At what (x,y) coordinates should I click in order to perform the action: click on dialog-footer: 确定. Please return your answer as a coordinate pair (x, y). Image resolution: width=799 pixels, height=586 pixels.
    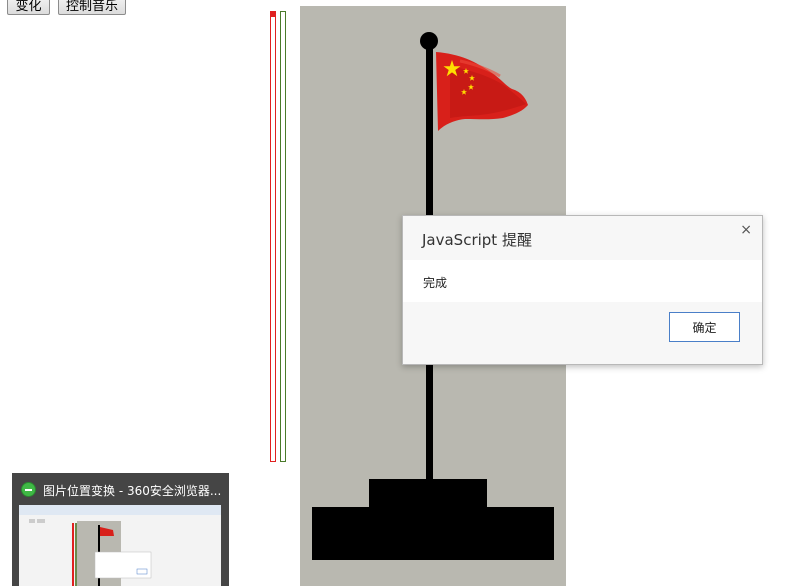
    Looking at the image, I should click on (582, 333).